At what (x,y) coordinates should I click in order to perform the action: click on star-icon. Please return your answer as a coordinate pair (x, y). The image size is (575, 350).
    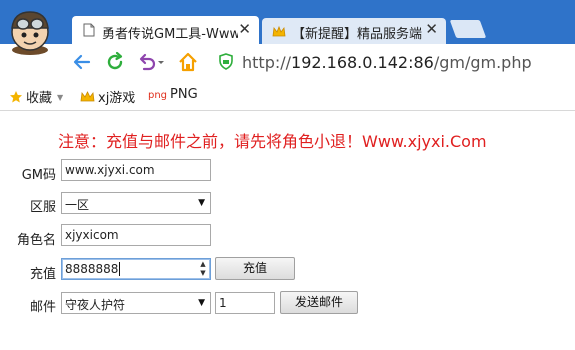
    Looking at the image, I should click on (16, 97).